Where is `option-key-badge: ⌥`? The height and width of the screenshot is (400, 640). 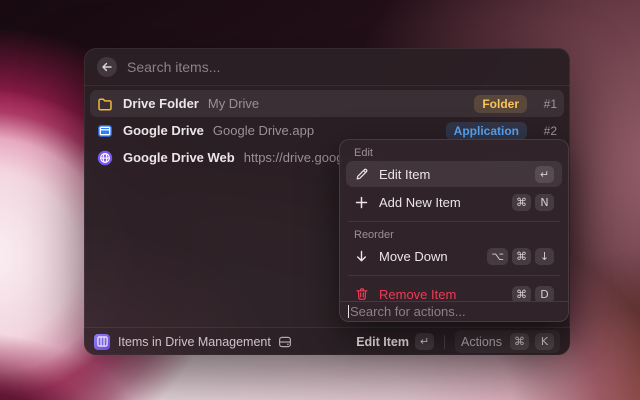
option-key-badge: ⌥ is located at coordinates (497, 256).